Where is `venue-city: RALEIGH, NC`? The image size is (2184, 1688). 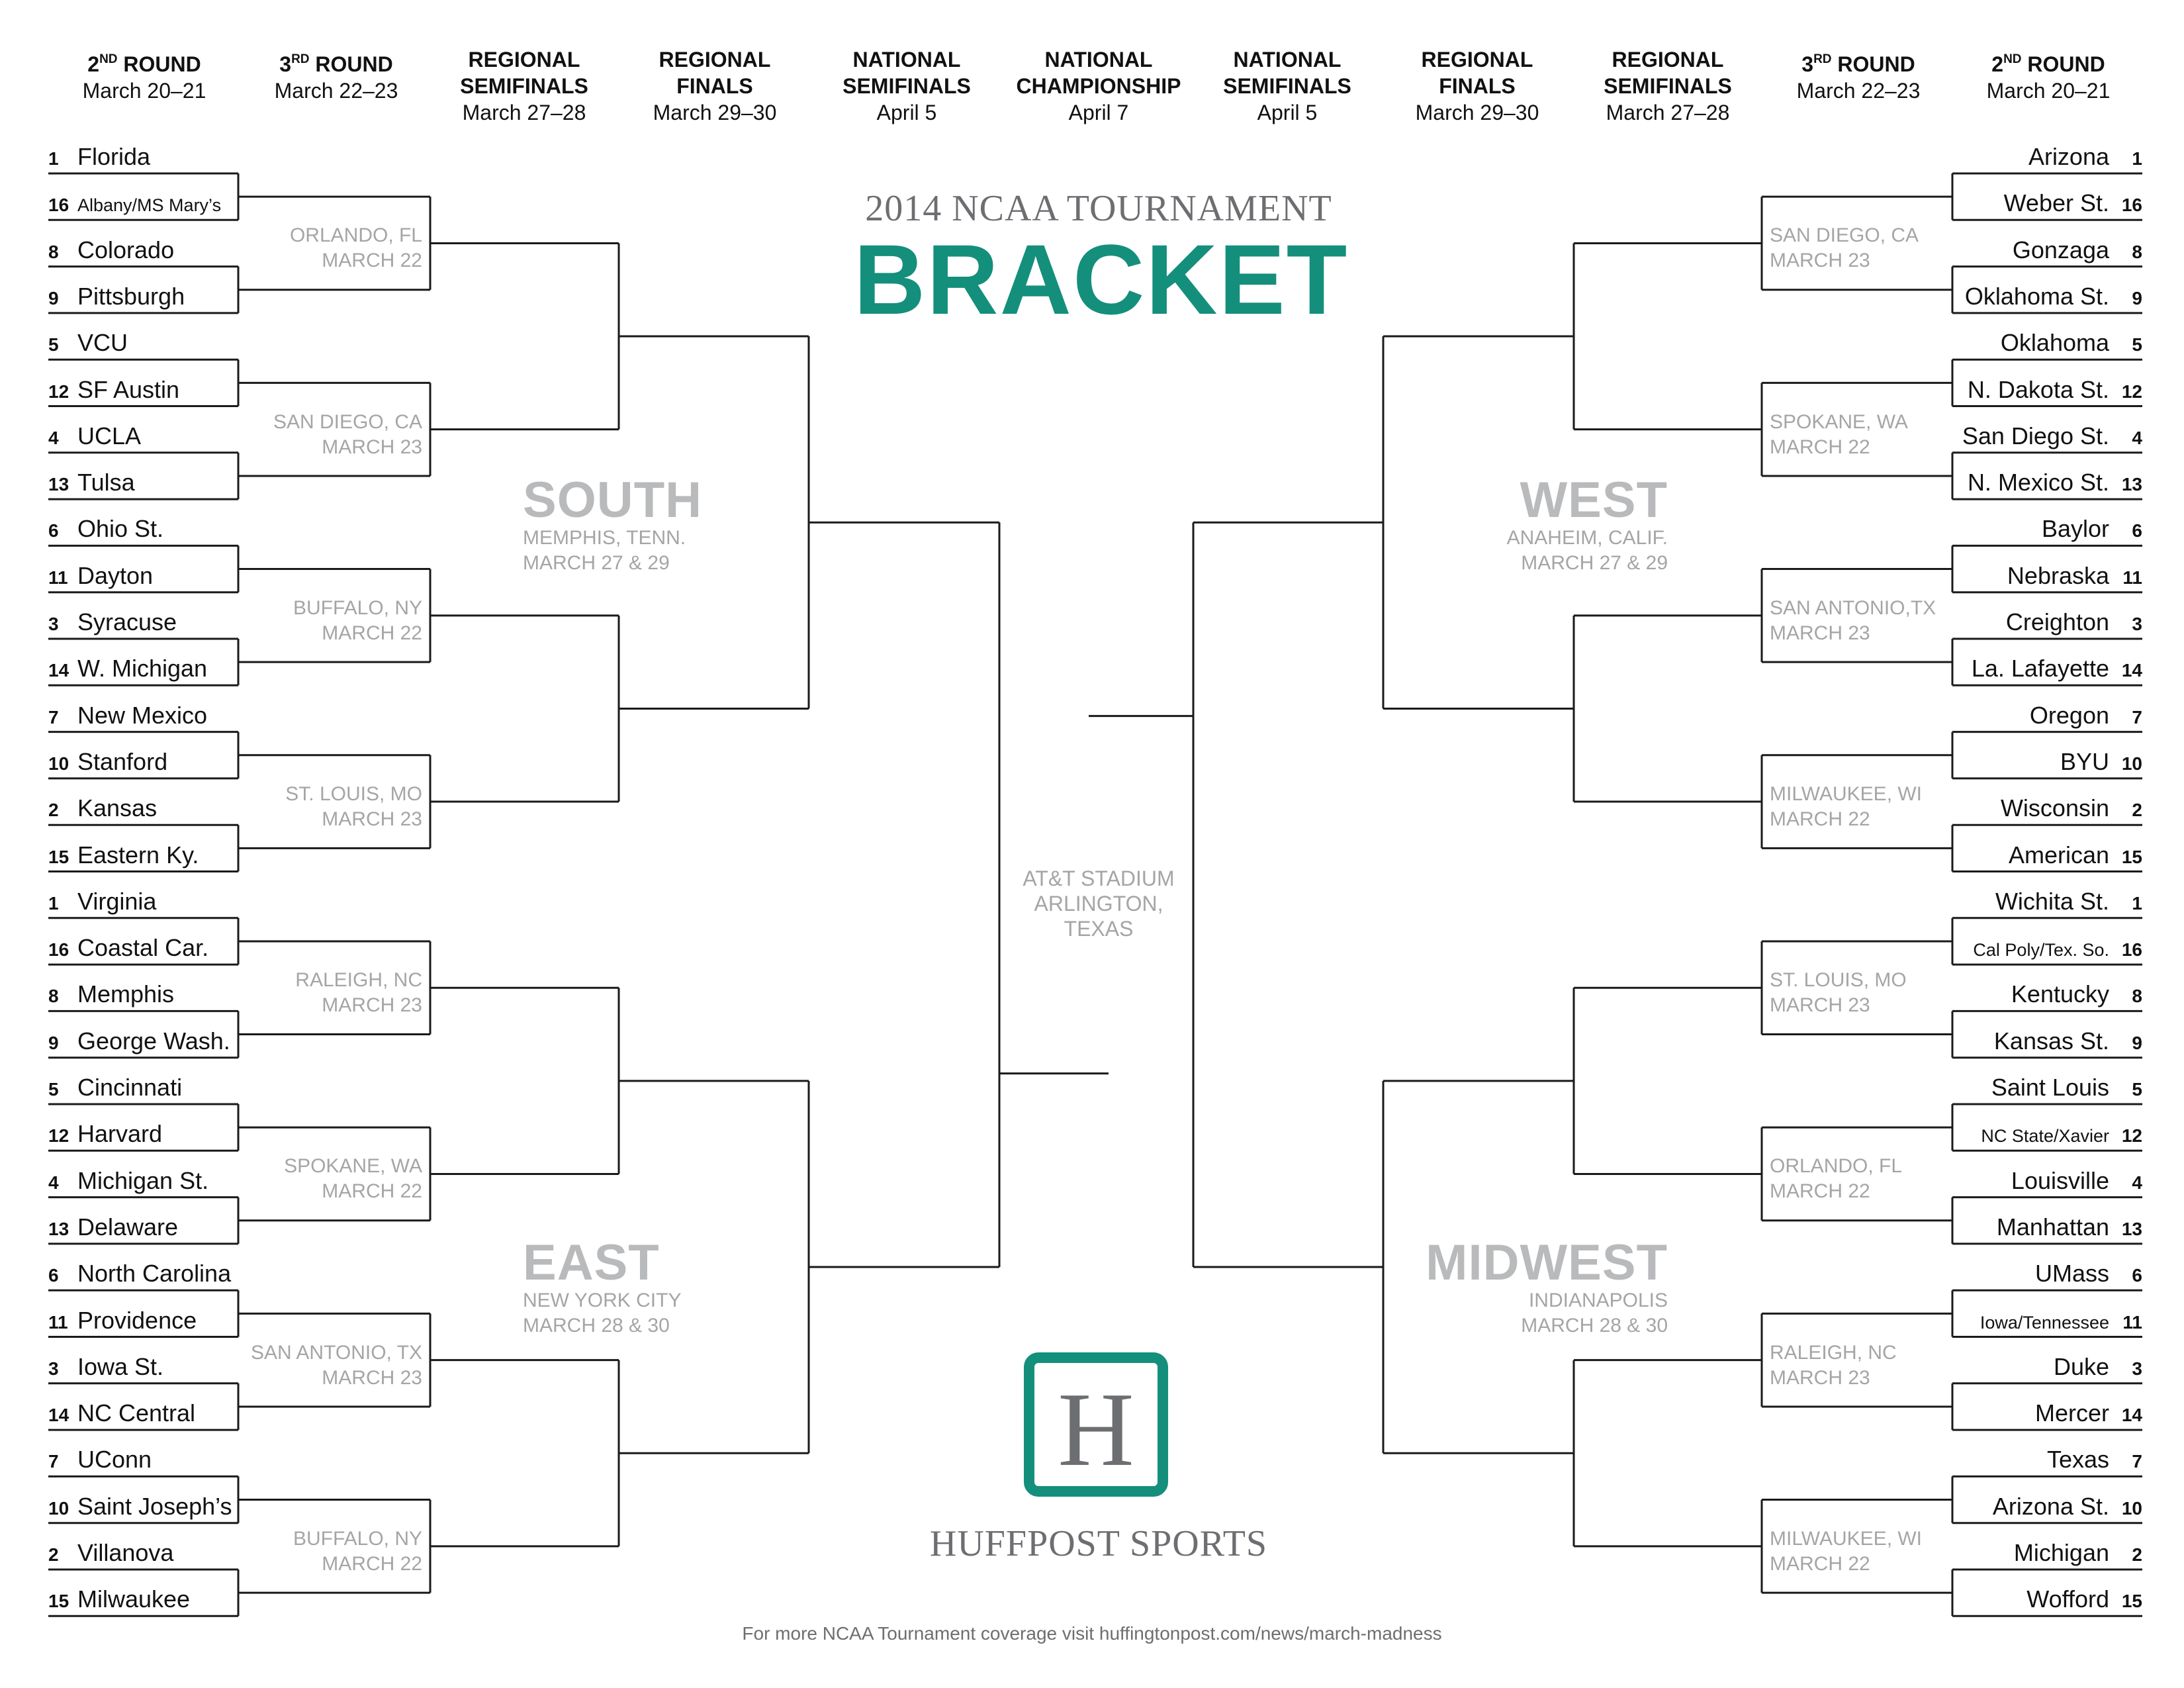
venue-city: RALEIGH, NC is located at coordinates (1834, 1352).